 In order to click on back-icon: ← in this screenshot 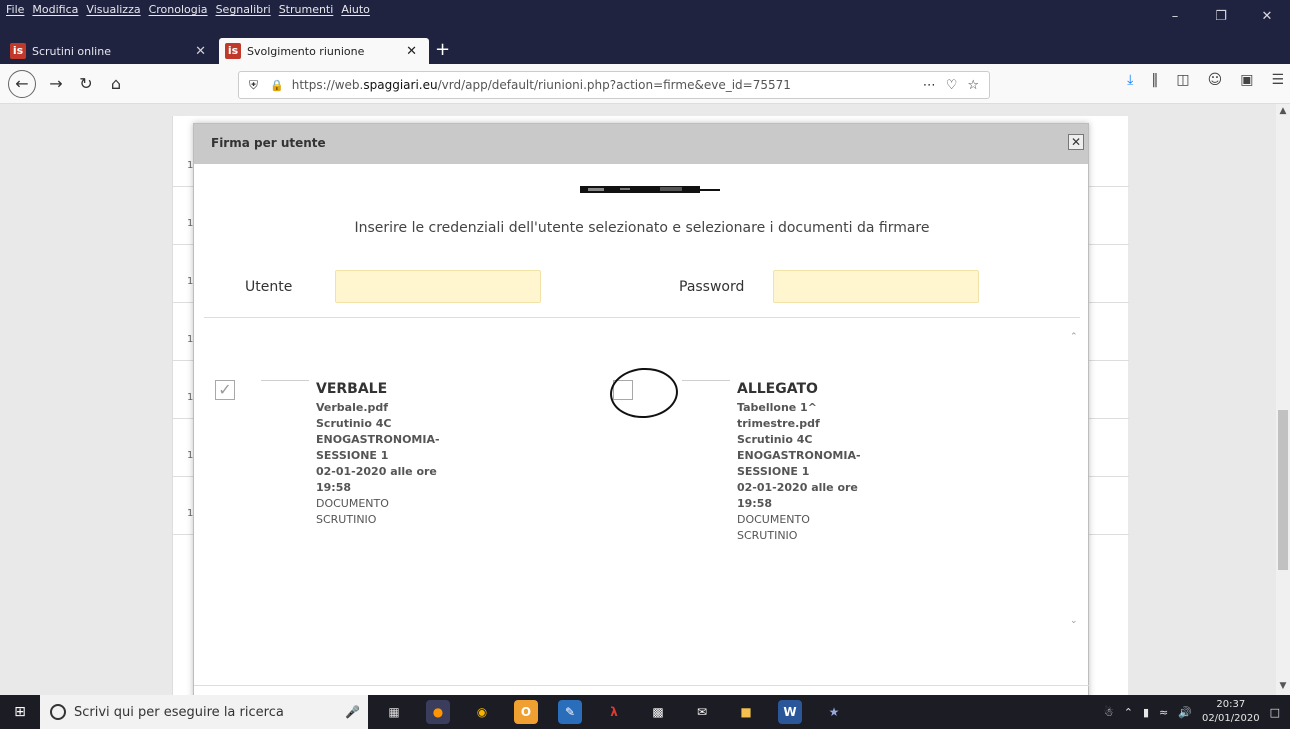, I will do `click(22, 84)`.